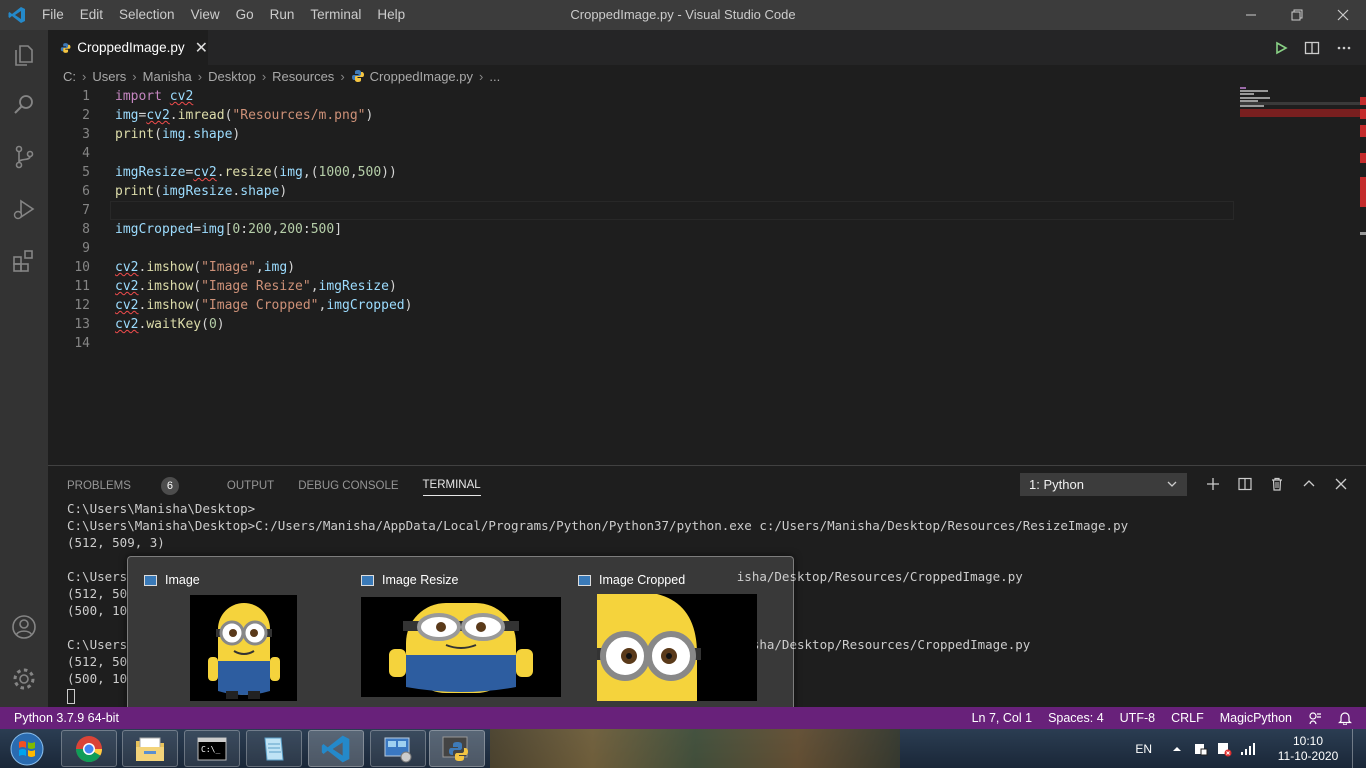 The width and height of the screenshot is (1366, 768). I want to click on breadcrumb-item: Desktop, so click(232, 76).